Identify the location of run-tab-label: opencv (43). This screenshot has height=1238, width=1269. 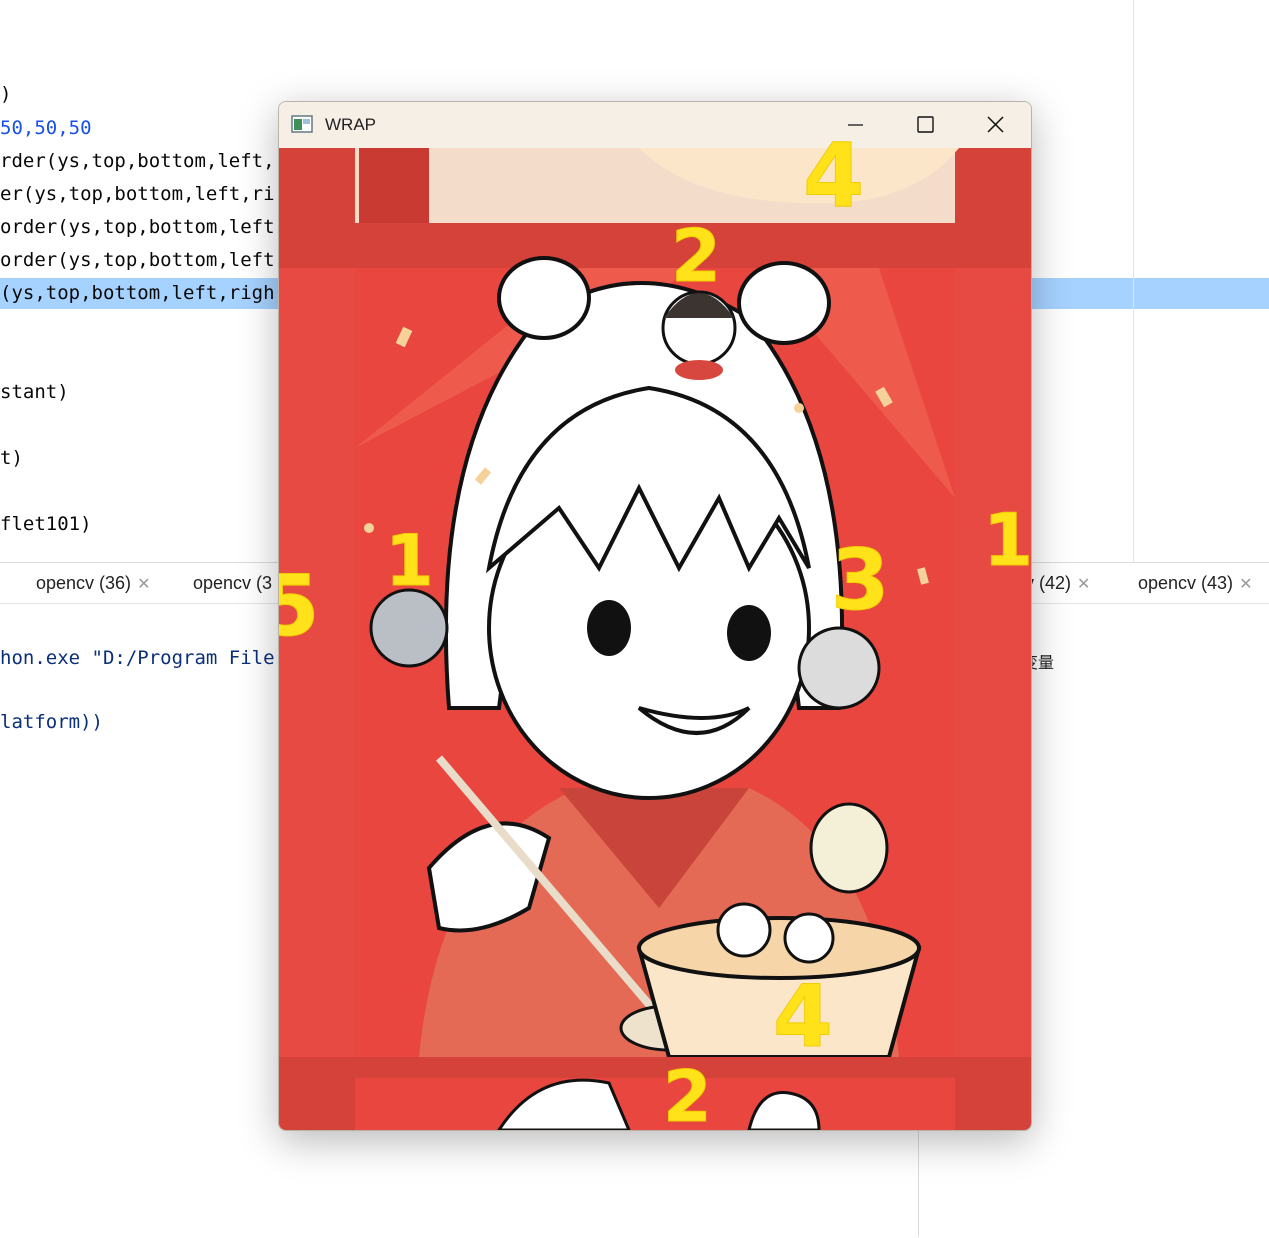
(1186, 583).